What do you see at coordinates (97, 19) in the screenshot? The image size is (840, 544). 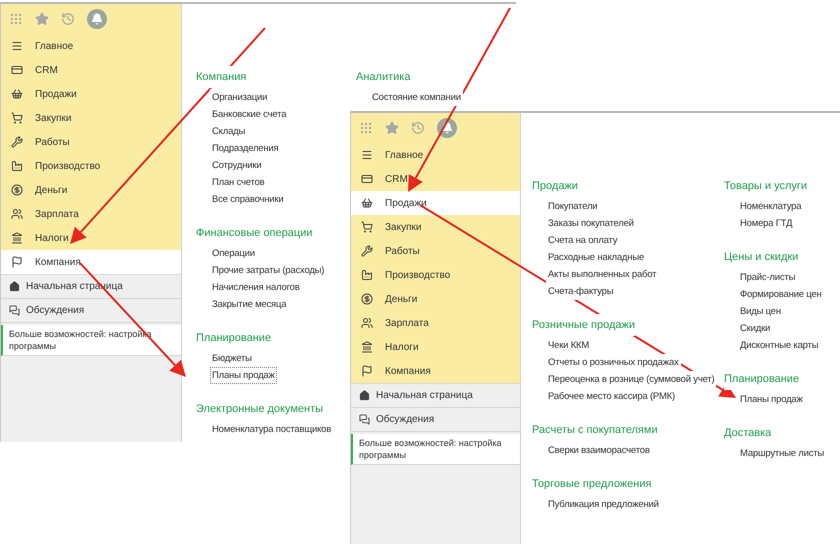 I see `bell-icon` at bounding box center [97, 19].